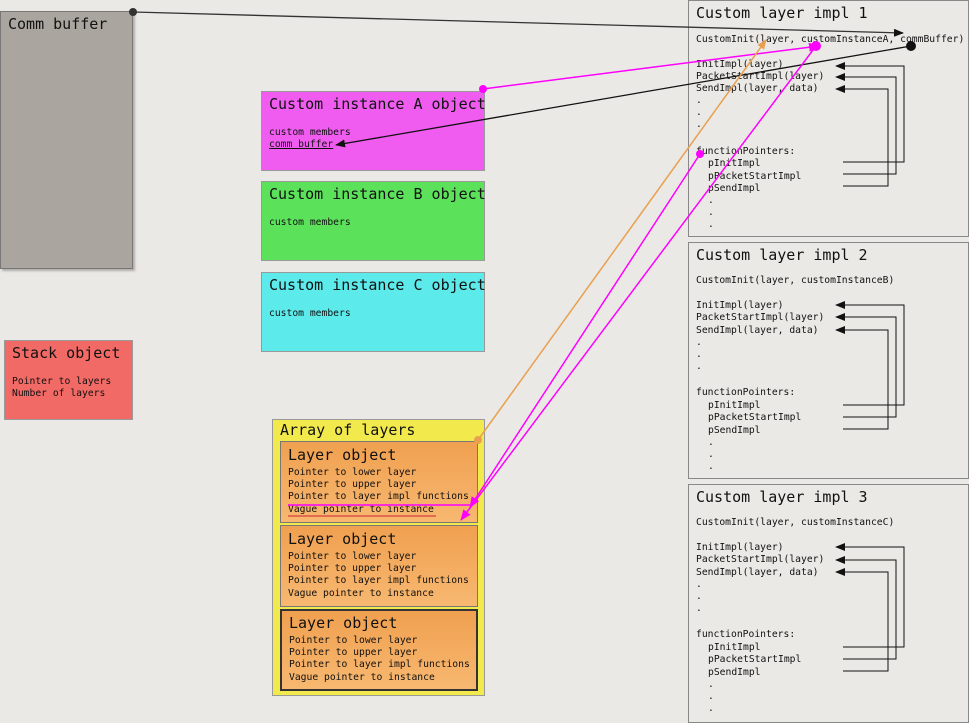  What do you see at coordinates (625, 94) in the screenshot?
I see `comm-buffer-arg-arrow` at bounding box center [625, 94].